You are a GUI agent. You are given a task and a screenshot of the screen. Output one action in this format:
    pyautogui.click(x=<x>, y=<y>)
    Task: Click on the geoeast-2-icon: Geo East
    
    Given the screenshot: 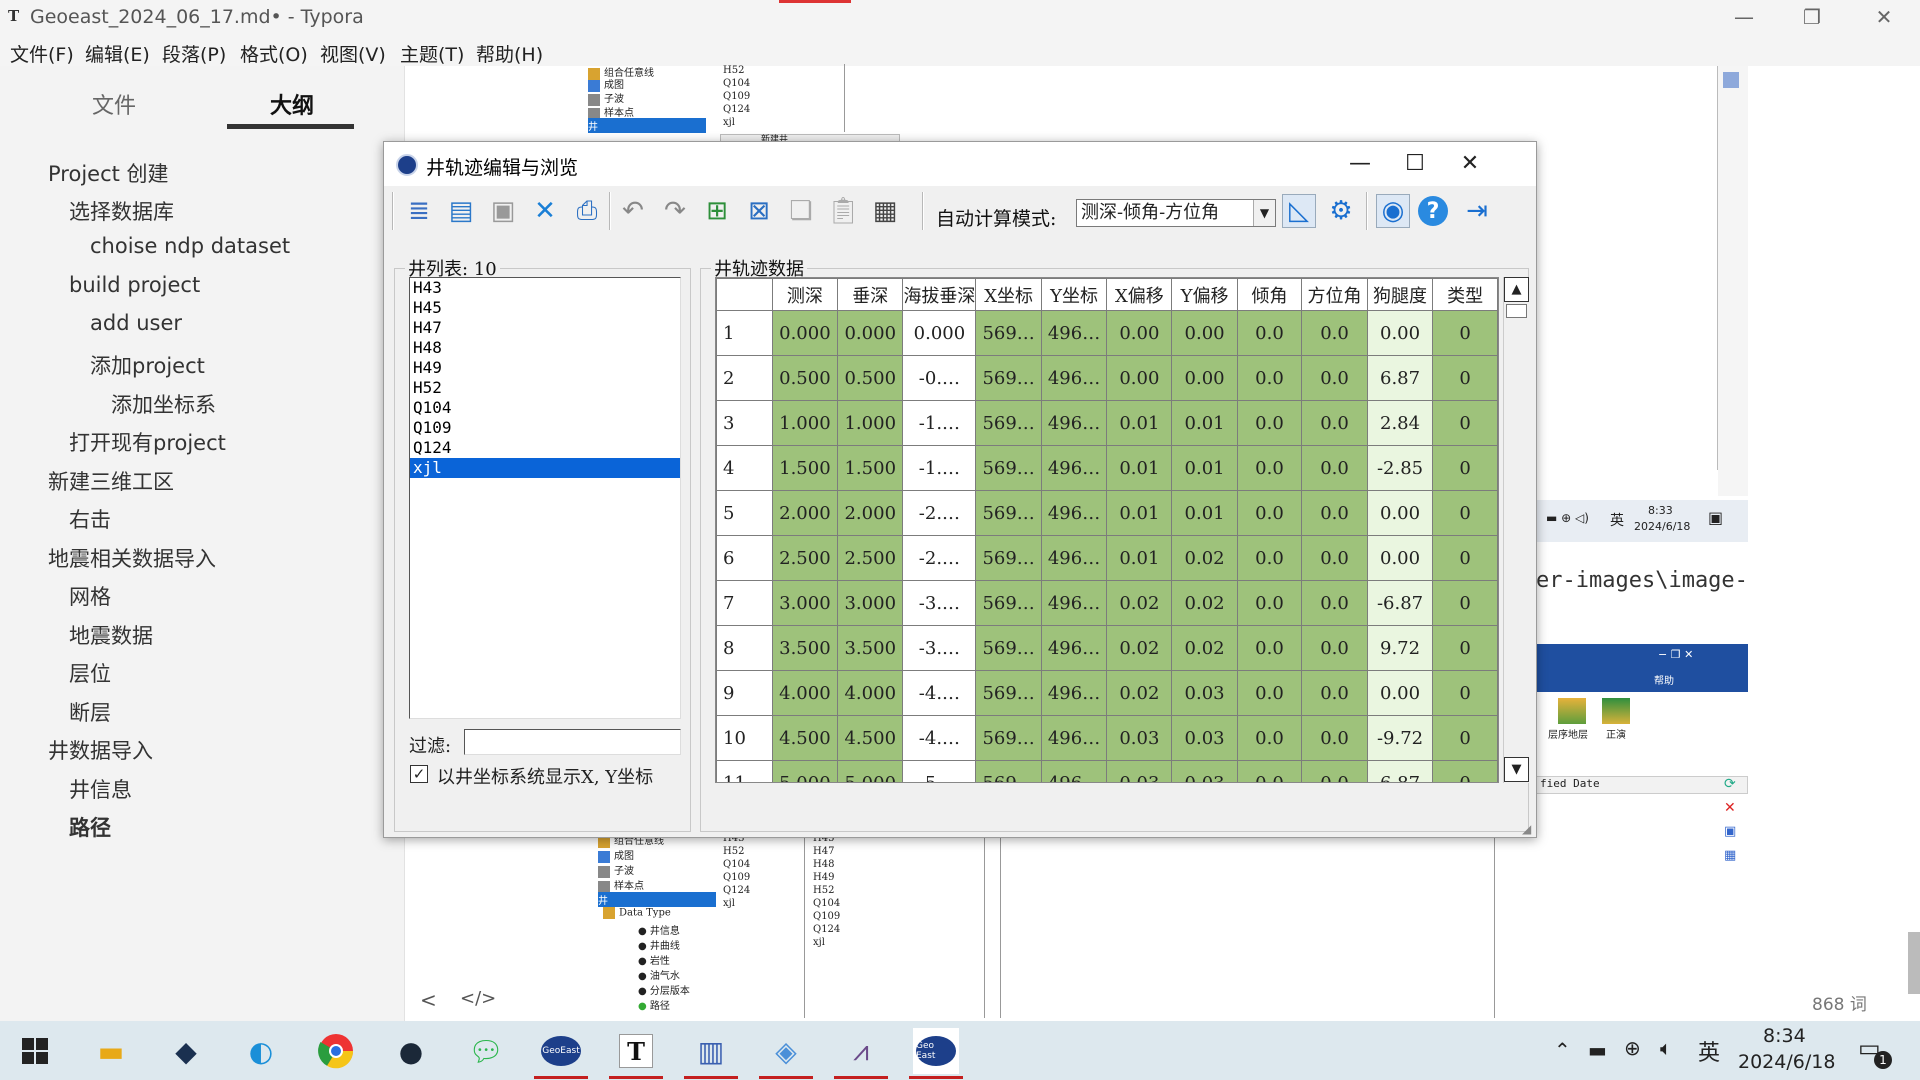 What is the action you would take?
    pyautogui.click(x=936, y=1051)
    